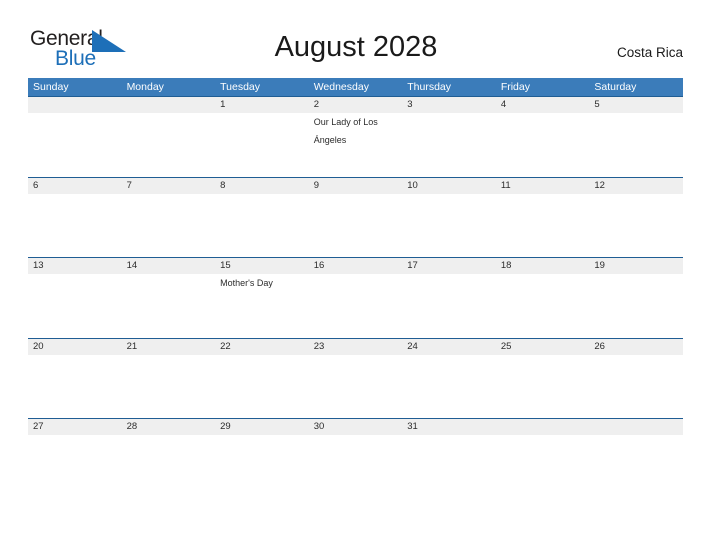  What do you see at coordinates (38, 346) in the screenshot?
I see `day-number: 20` at bounding box center [38, 346].